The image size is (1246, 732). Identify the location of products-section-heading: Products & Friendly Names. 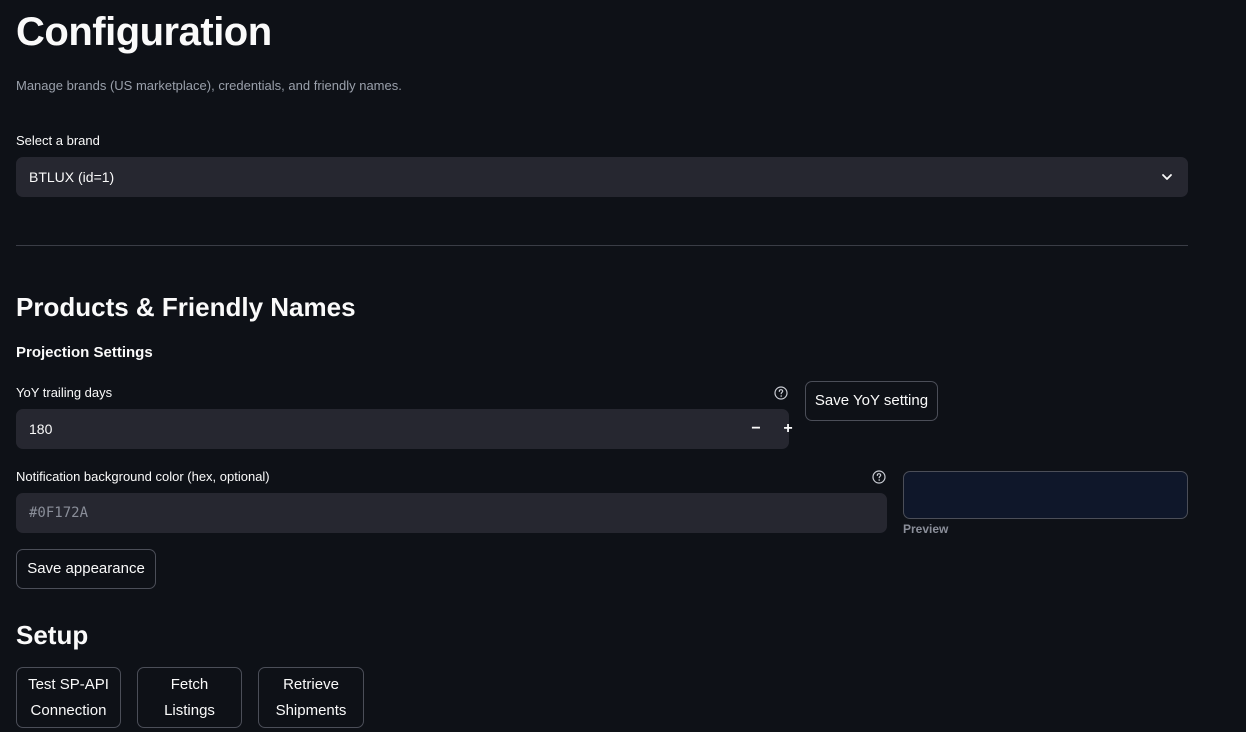
(186, 307).